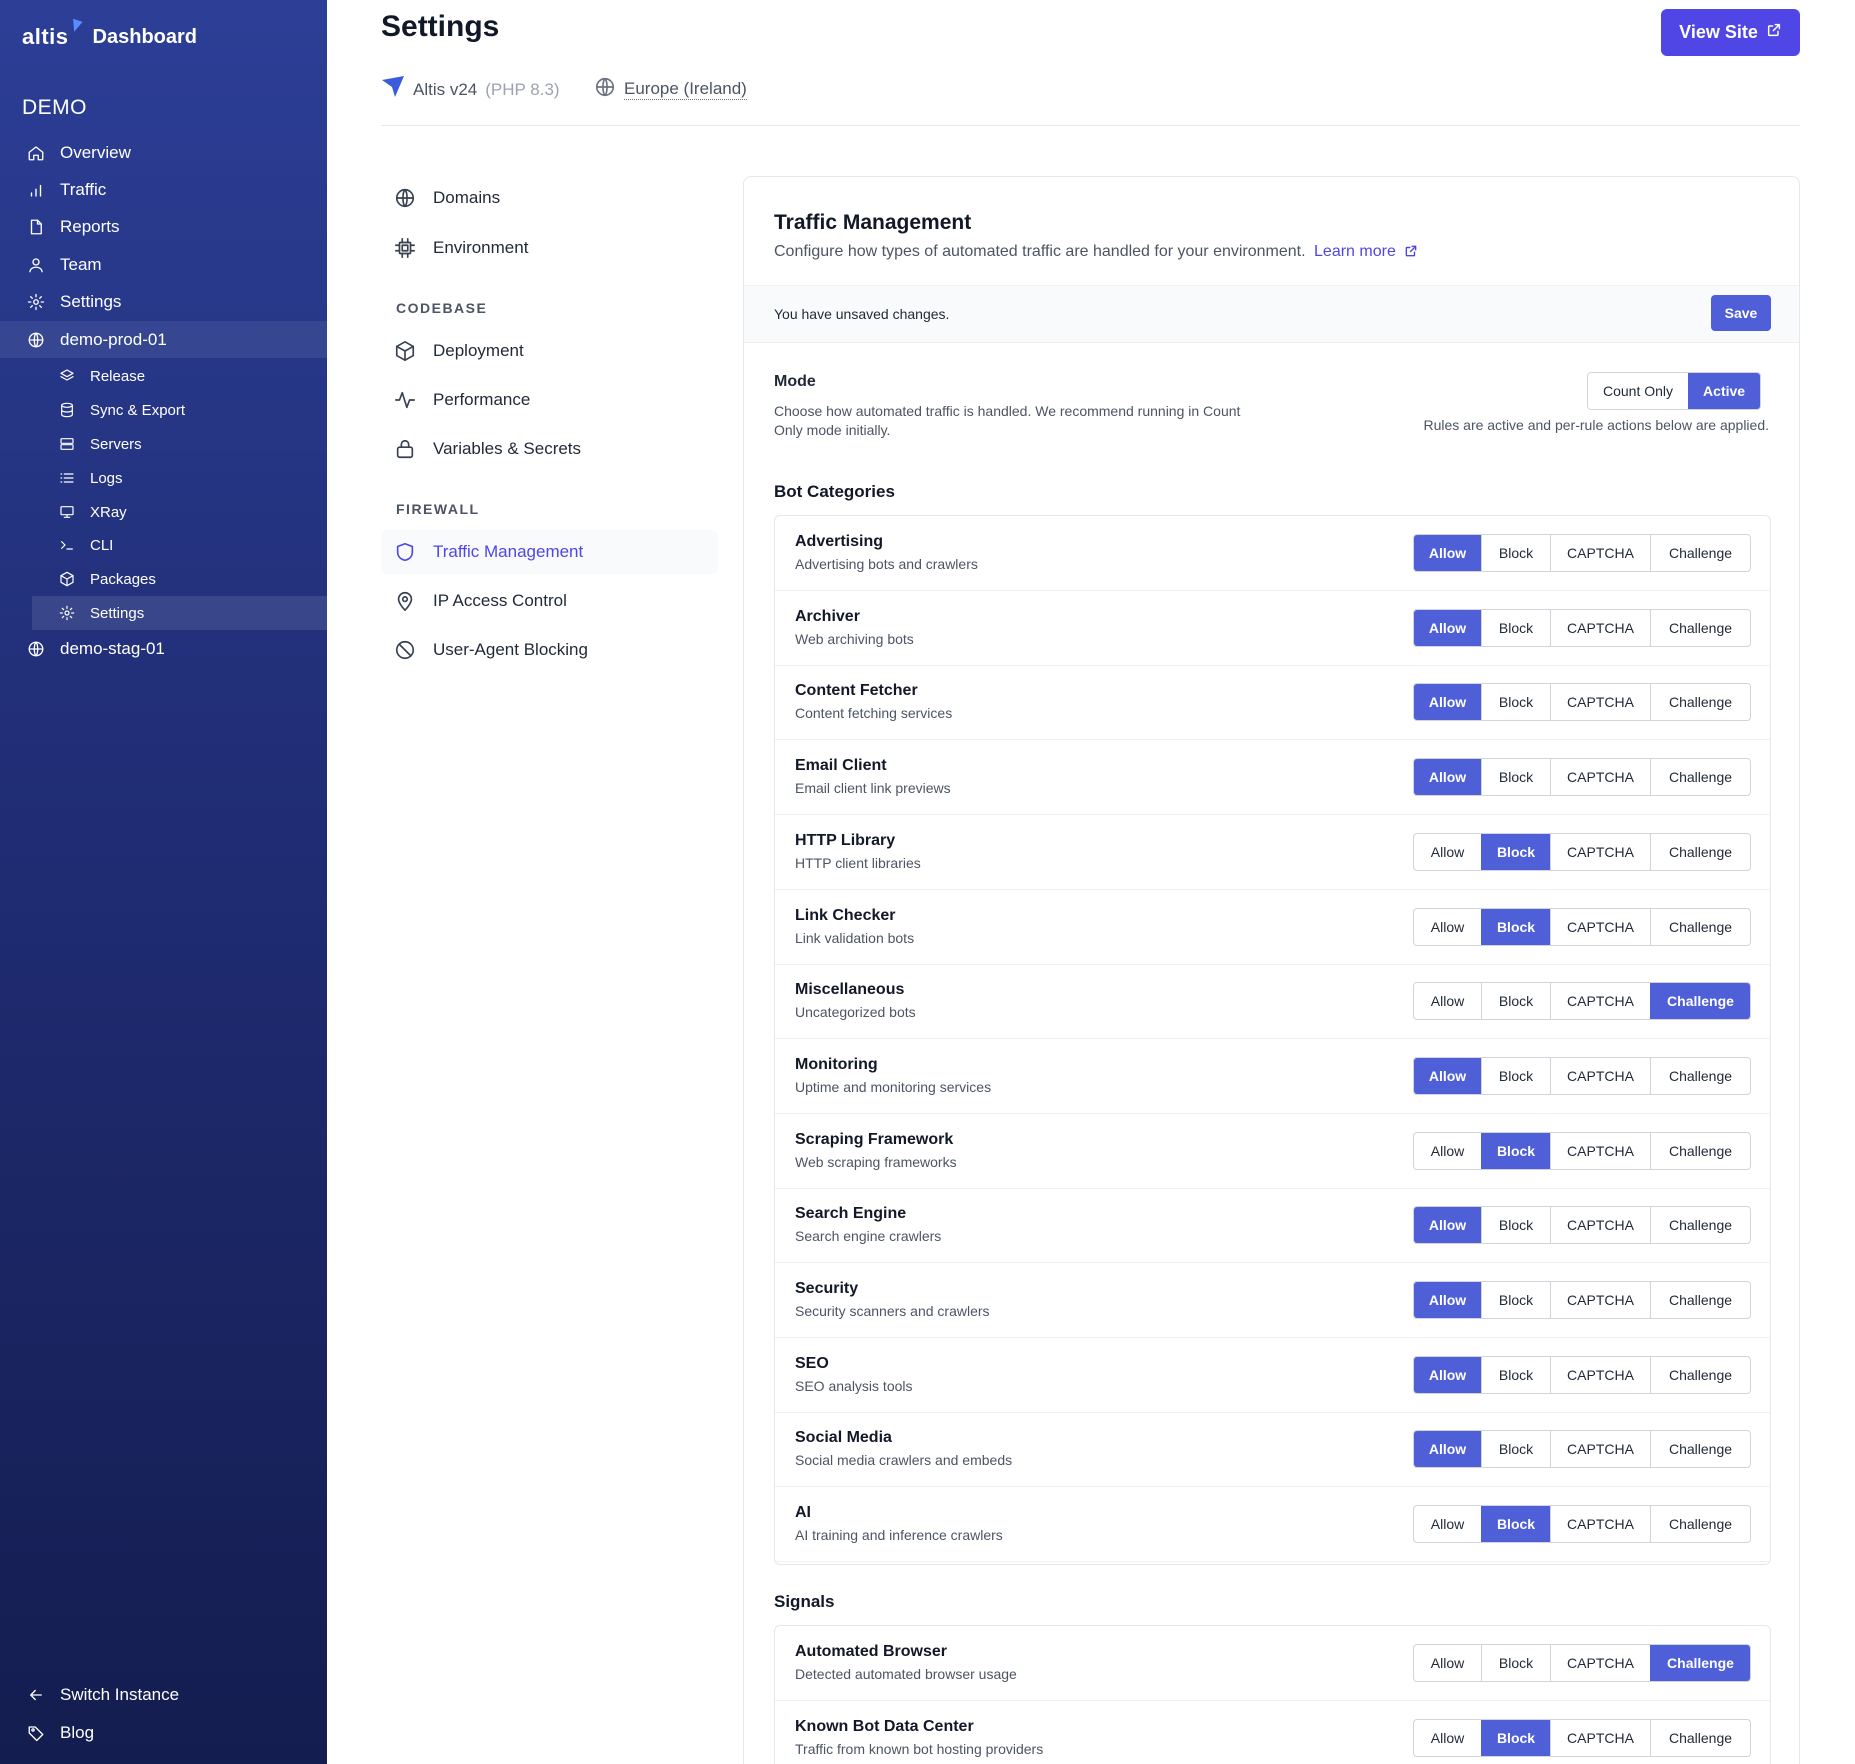 The image size is (1855, 1764). What do you see at coordinates (163, 1732) in the screenshot?
I see `blog-link: Blog` at bounding box center [163, 1732].